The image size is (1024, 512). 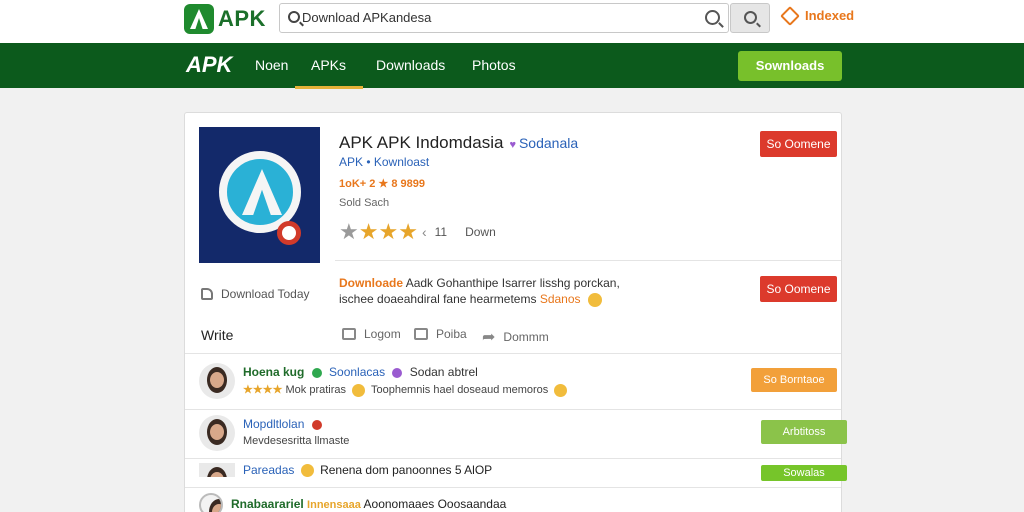 I want to click on main-nav: APK Noen APKs Downloads Photos Sownloads, so click(x=512, y=66).